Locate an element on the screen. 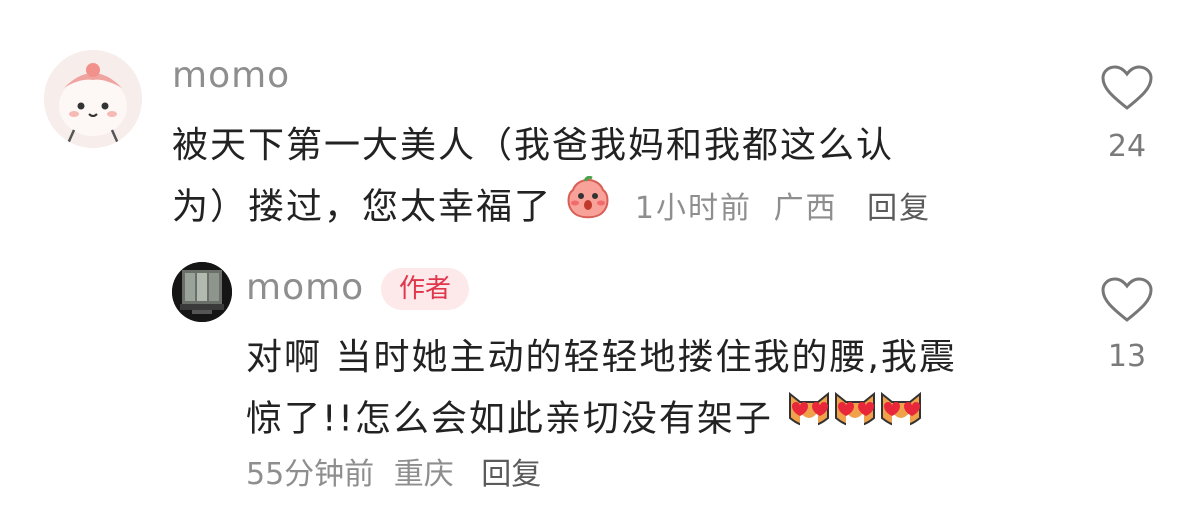  comment-like-count: 24 is located at coordinates (1127, 146).